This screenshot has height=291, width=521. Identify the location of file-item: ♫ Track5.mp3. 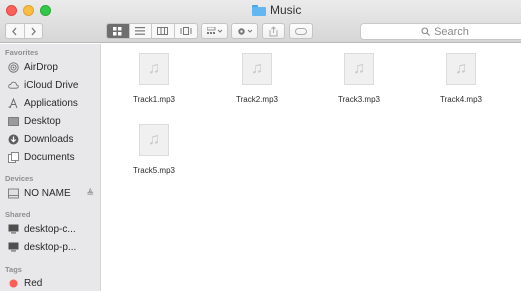
(154, 149).